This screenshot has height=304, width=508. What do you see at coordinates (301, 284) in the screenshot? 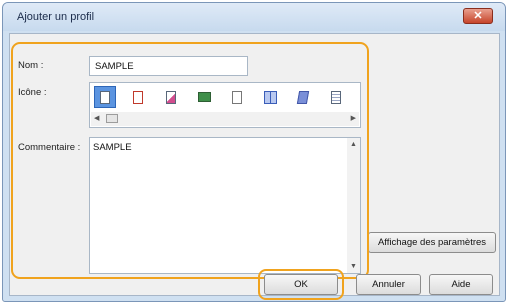
I see `ok-highlight-frame` at bounding box center [301, 284].